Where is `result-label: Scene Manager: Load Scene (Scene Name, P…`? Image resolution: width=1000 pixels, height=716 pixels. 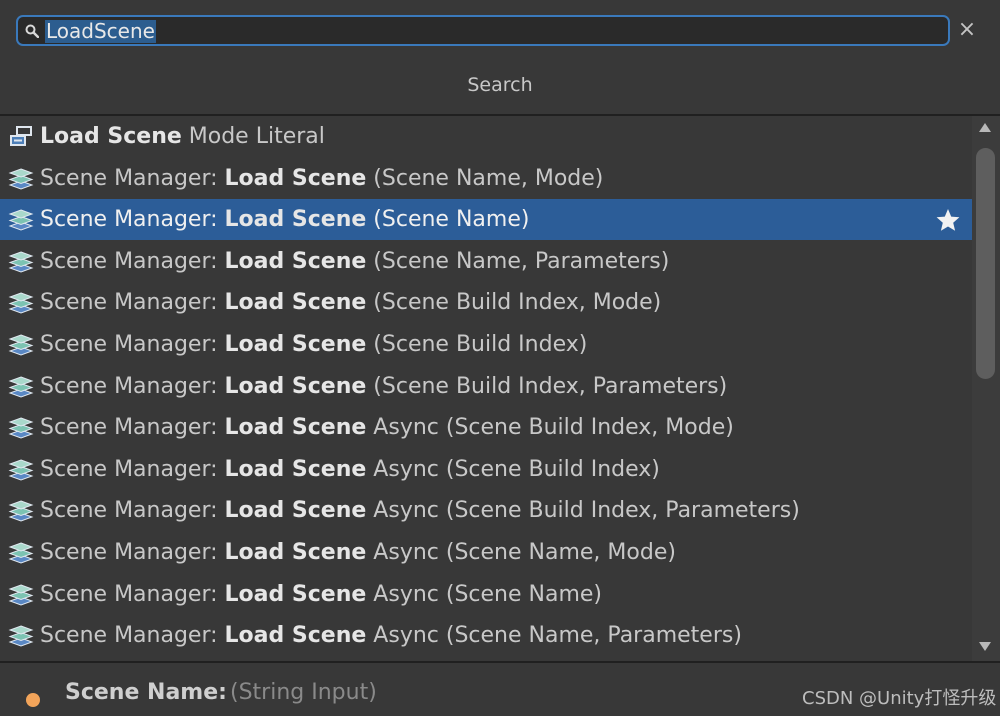 result-label: Scene Manager: Load Scene (Scene Name, P… is located at coordinates (354, 261).